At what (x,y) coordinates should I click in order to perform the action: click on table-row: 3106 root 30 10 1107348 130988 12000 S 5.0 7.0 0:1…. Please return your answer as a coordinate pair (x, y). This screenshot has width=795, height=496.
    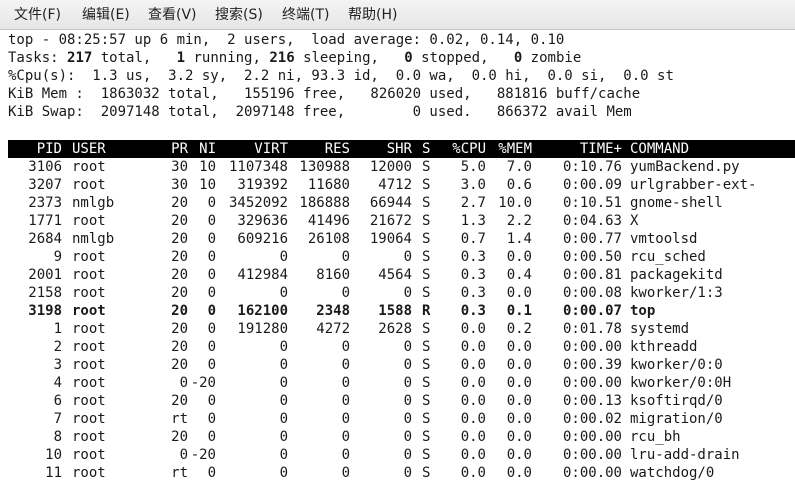
    Looking at the image, I should click on (401, 167).